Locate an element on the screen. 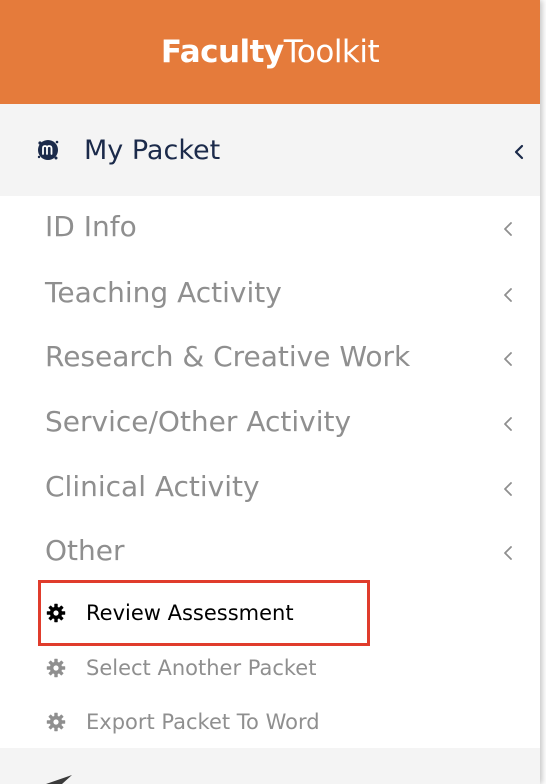 This screenshot has width=546, height=784. menu-item-label: ID Info is located at coordinates (91, 226).